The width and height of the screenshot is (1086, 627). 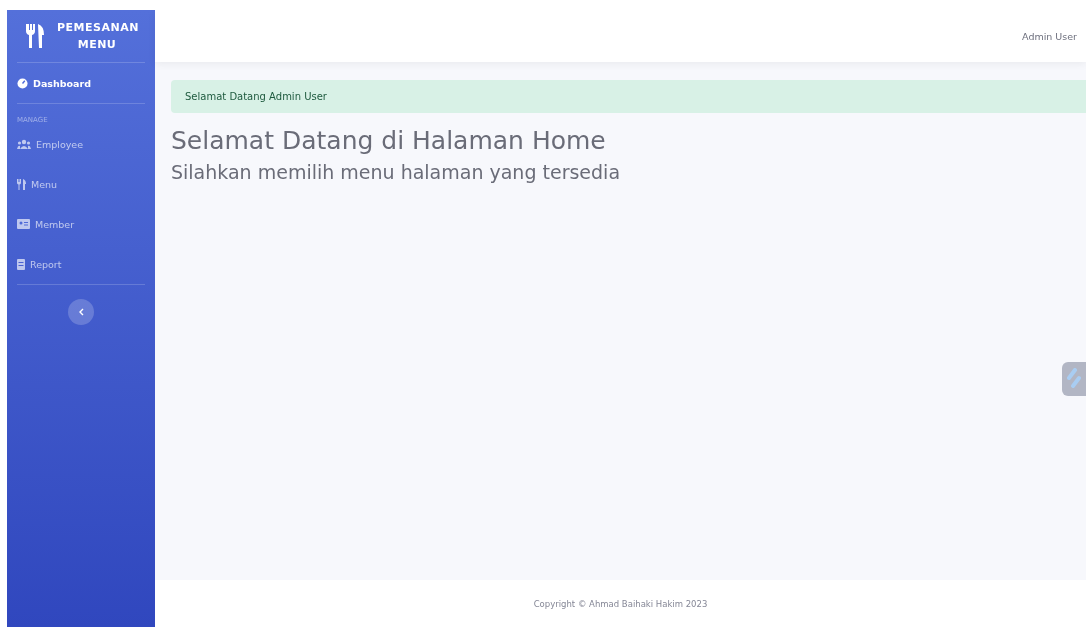 I want to click on page-heading: Selamat Datang di Halaman Home, so click(x=389, y=140).